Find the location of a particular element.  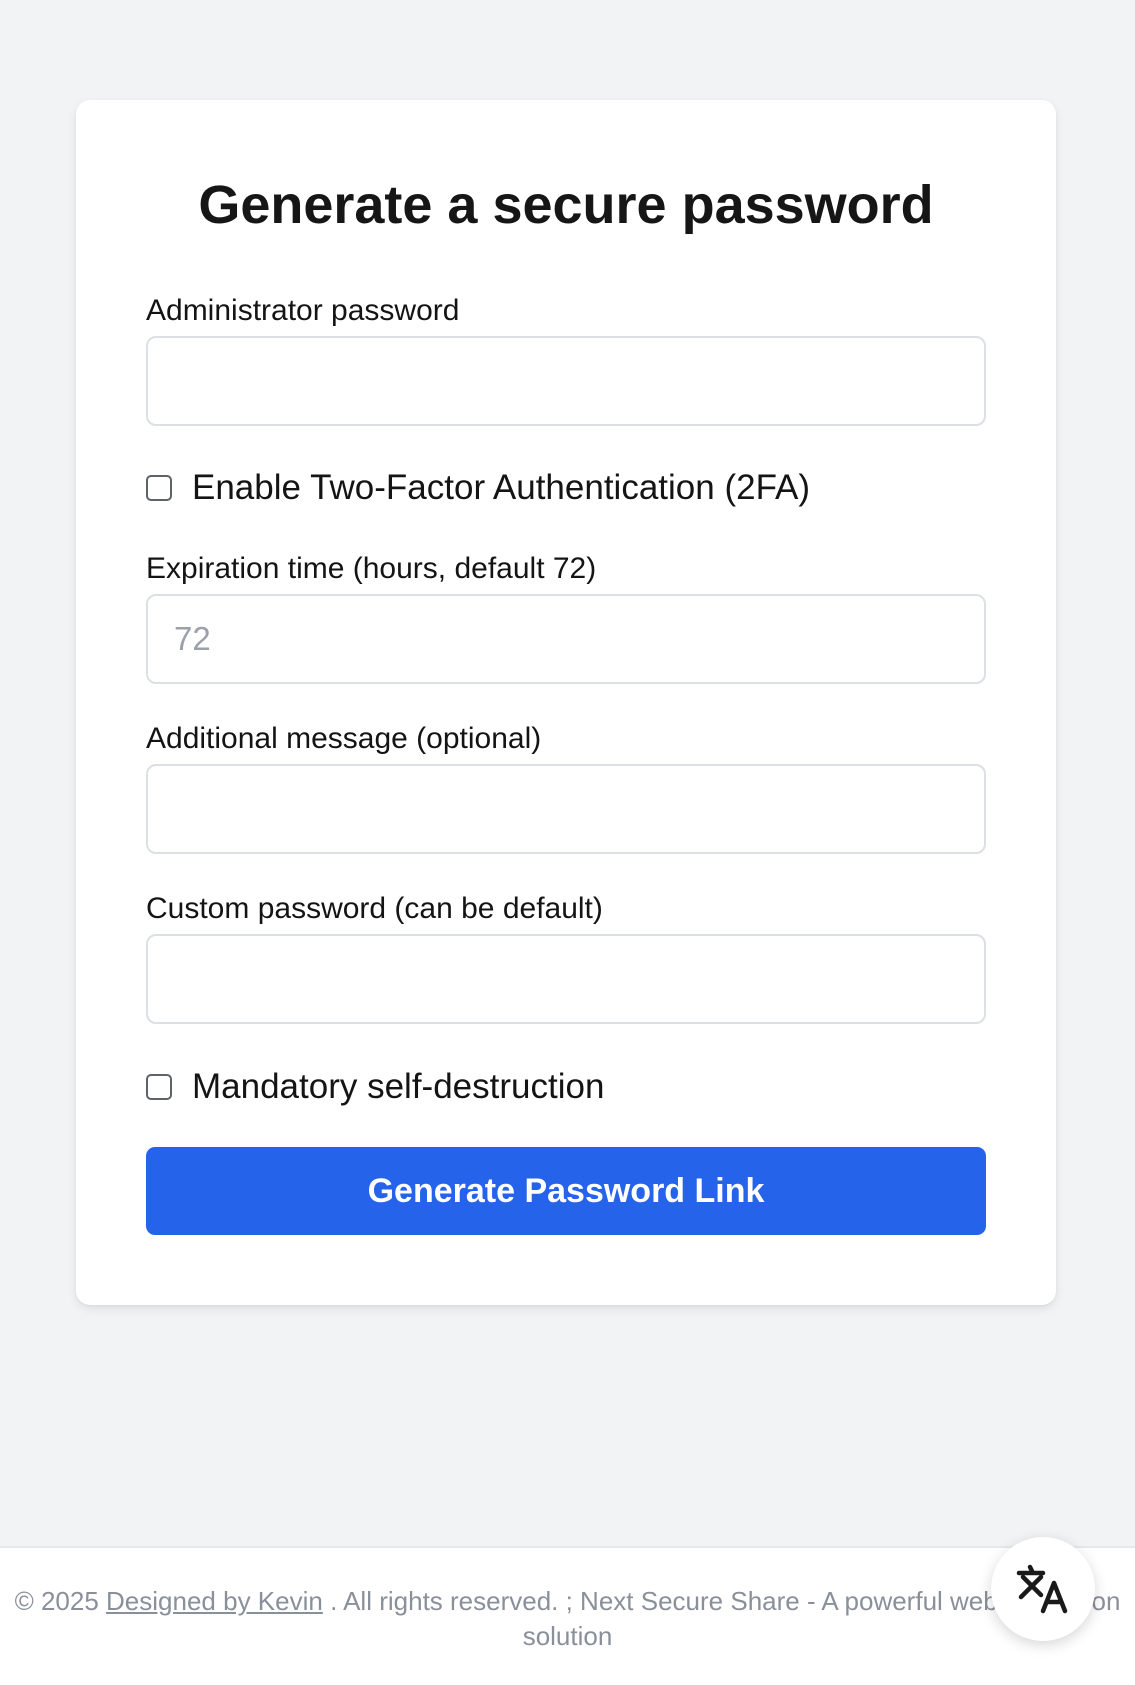

self-destruct-label: Mandatory self-destruction is located at coordinates (398, 1087).